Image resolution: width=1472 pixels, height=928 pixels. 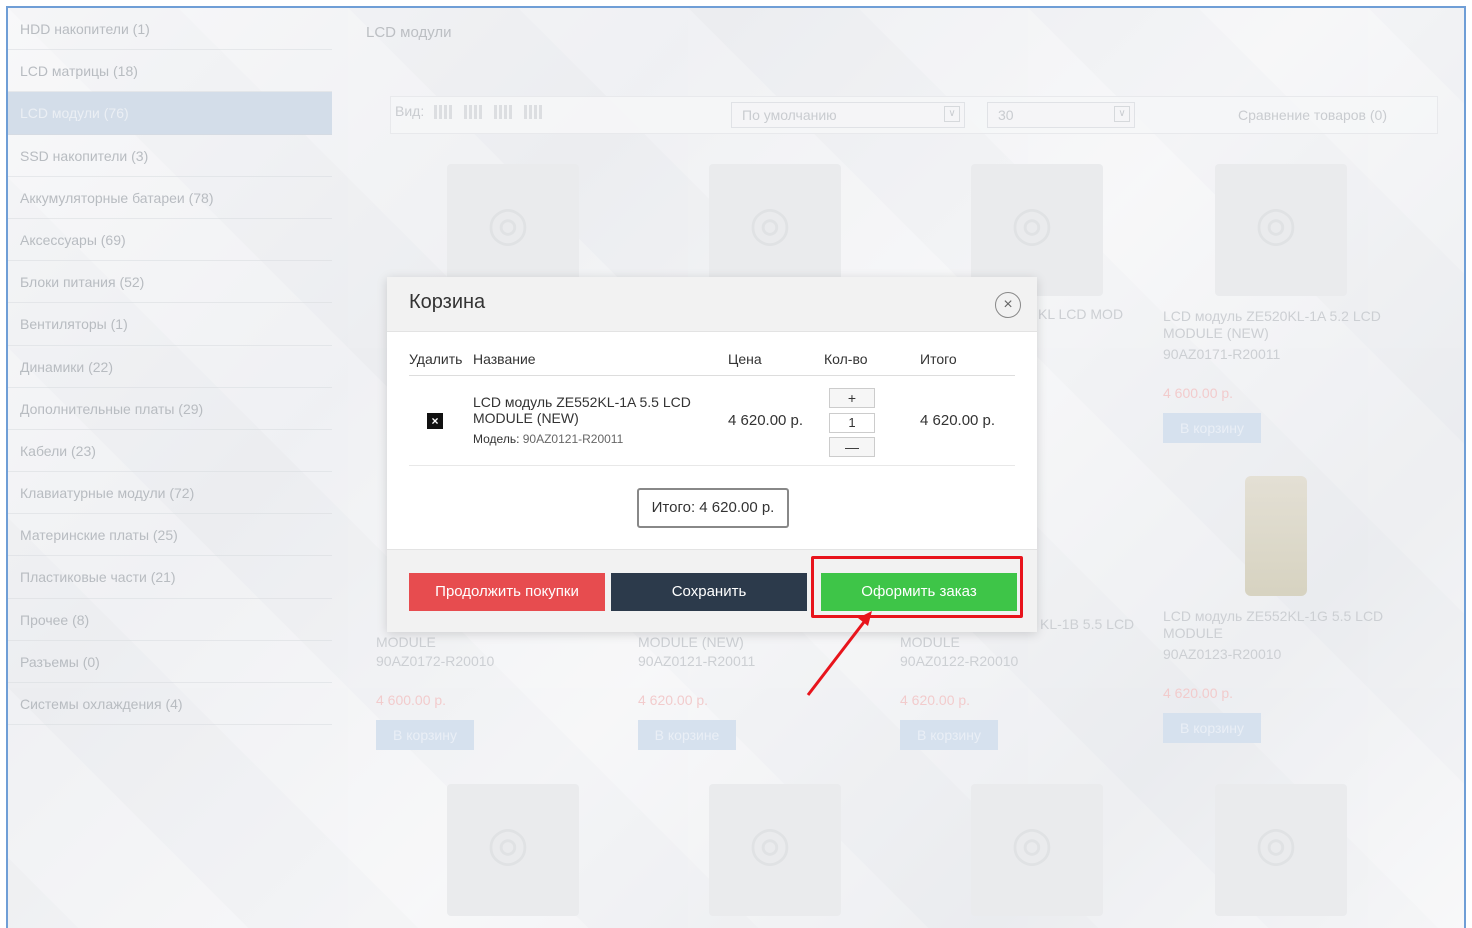 I want to click on qty-minus-button: —, so click(x=852, y=447).